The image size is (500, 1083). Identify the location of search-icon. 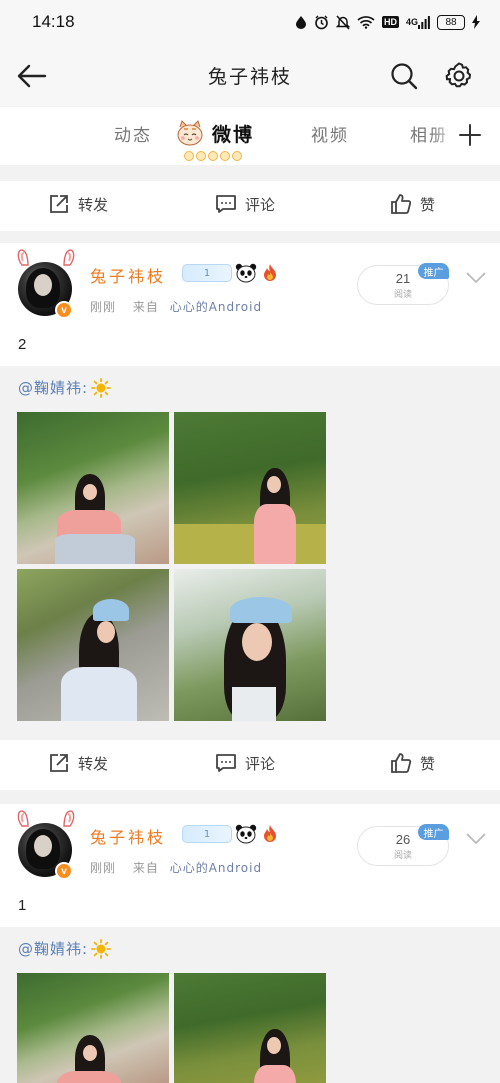
(404, 76).